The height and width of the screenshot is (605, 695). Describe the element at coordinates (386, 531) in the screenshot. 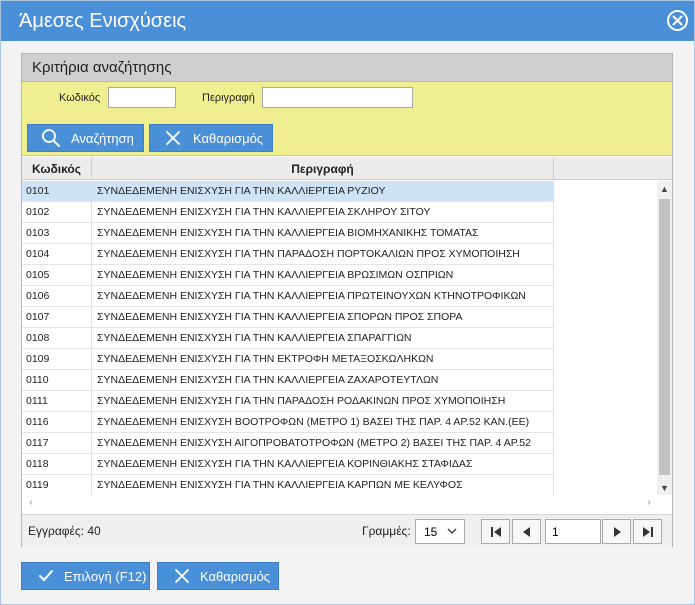

I see `rows-per-page-label: Γραμμές:` at that location.